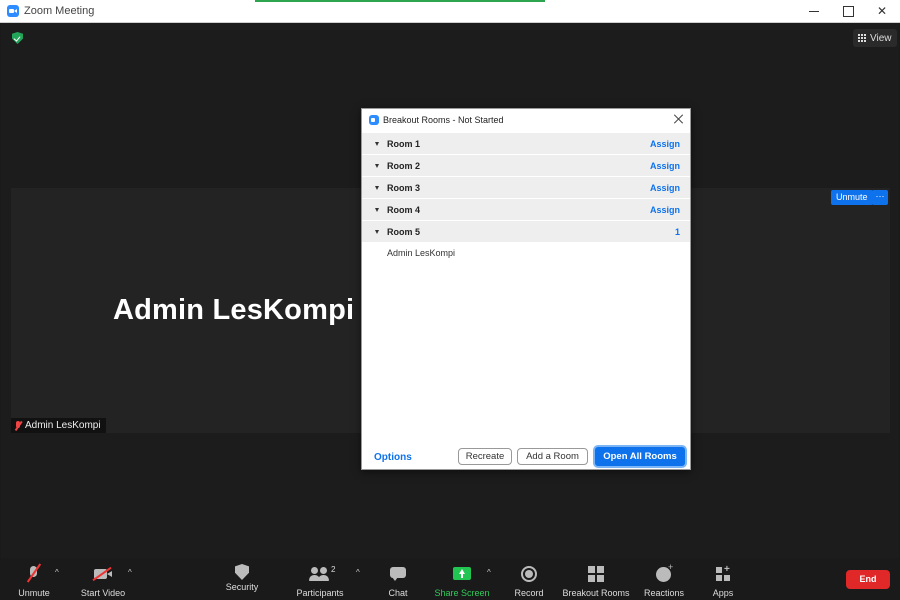 The height and width of the screenshot is (600, 900). Describe the element at coordinates (526, 144) in the screenshot. I see `room-row-1: Room 1 Assign` at that location.